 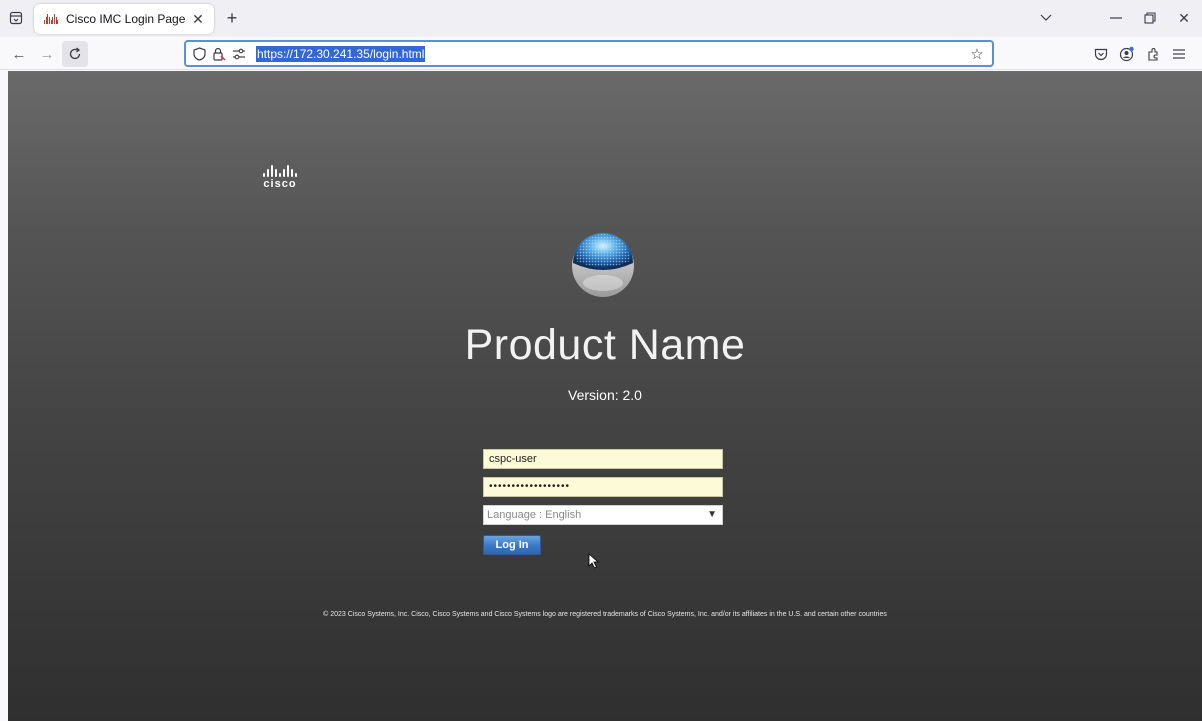 What do you see at coordinates (712, 514) in the screenshot?
I see `dropdown-arrow-icon: ▼` at bounding box center [712, 514].